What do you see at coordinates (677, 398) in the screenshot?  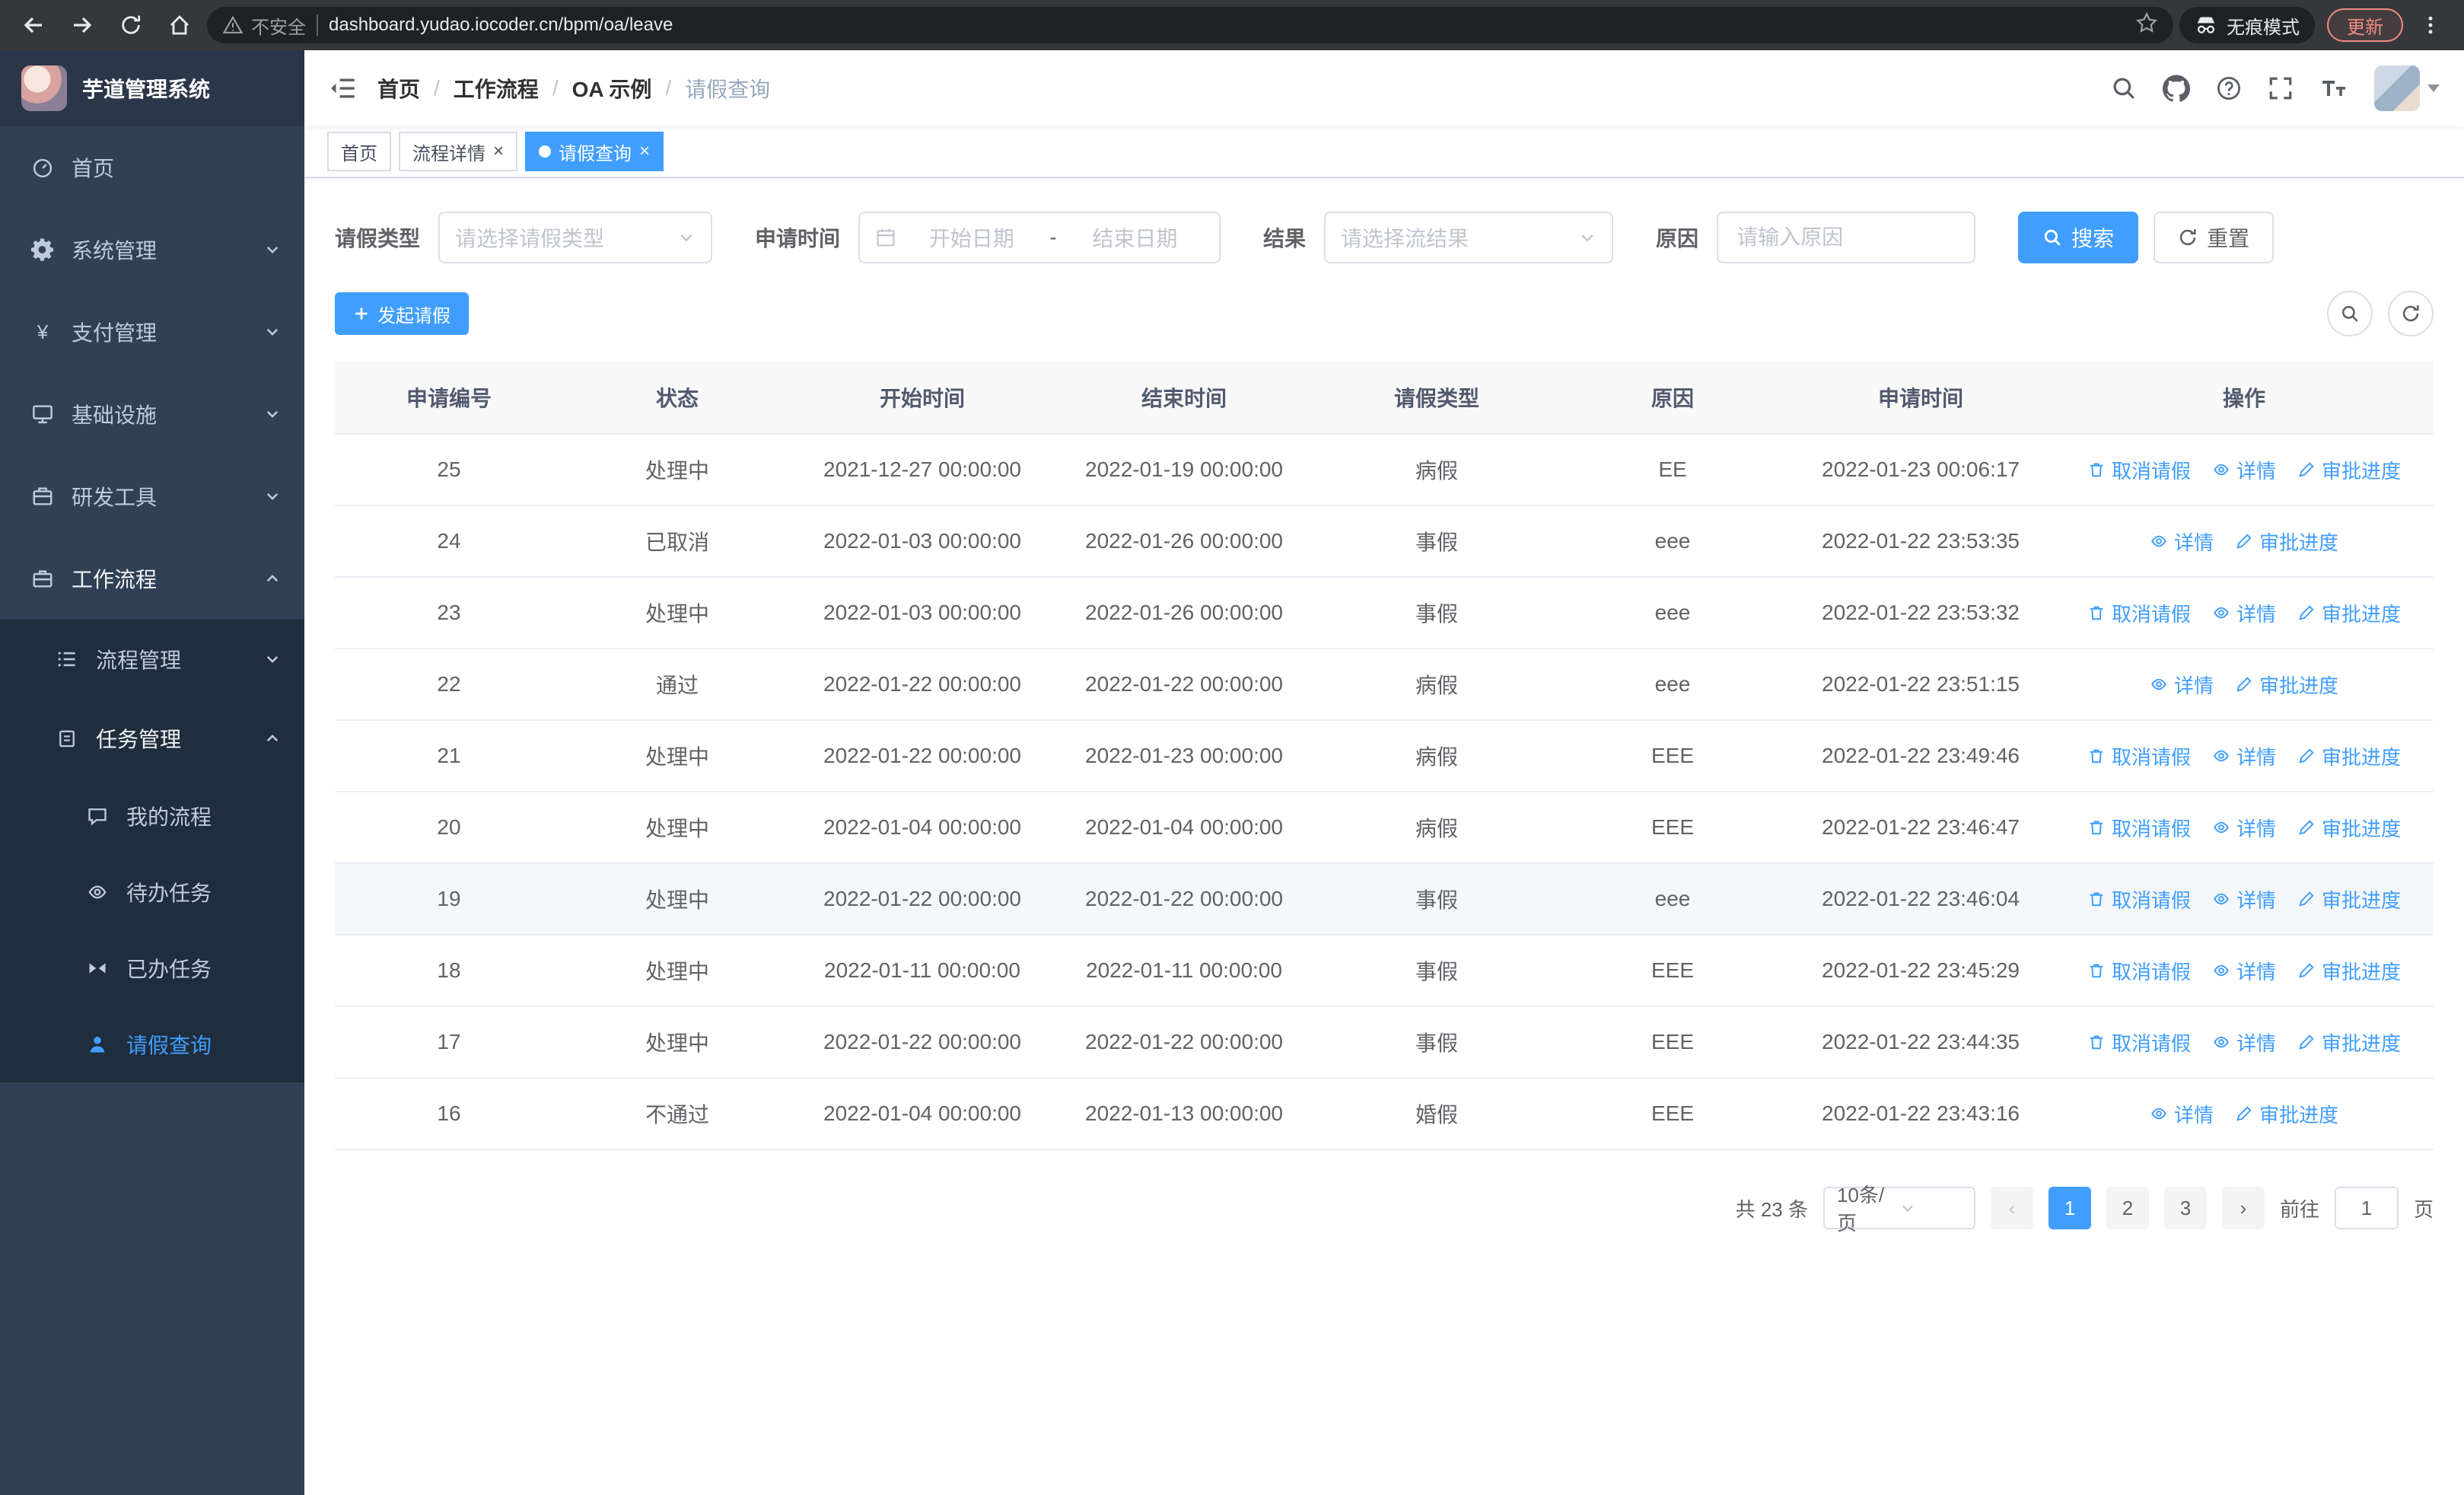 I see `header-status: 状态` at bounding box center [677, 398].